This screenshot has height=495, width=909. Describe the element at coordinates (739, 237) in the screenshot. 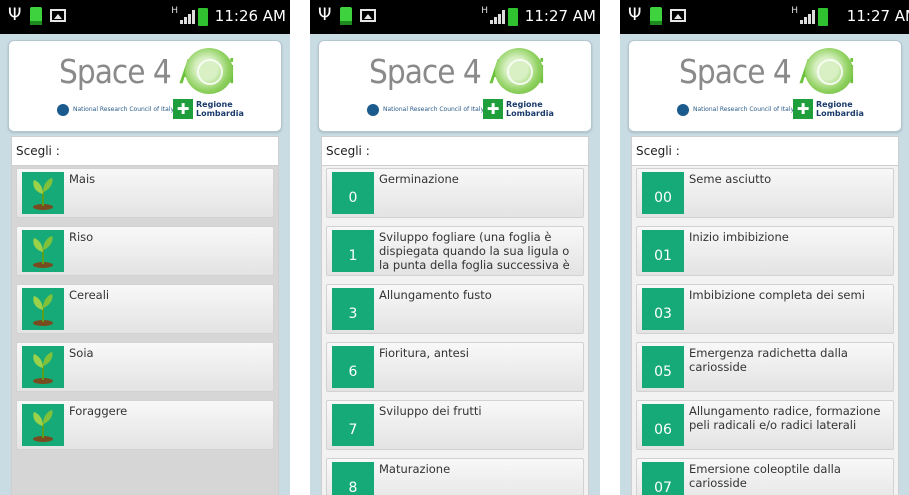

I see `list-item-label: Inizio imbibizione` at that location.